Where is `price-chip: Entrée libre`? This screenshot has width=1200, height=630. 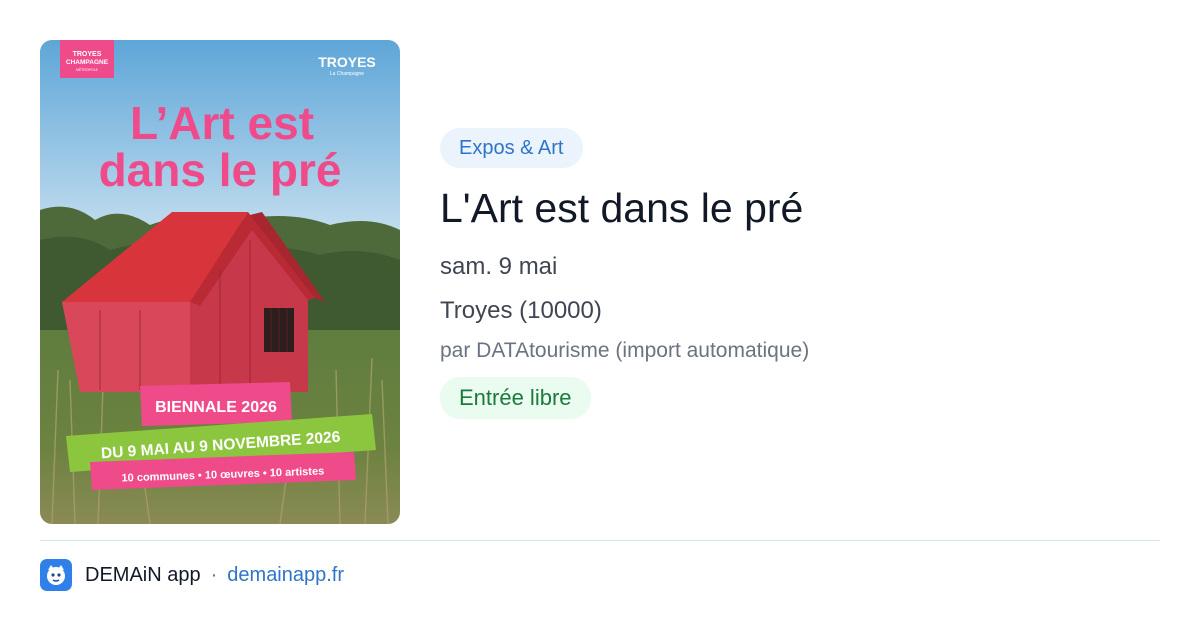 price-chip: Entrée libre is located at coordinates (515, 398).